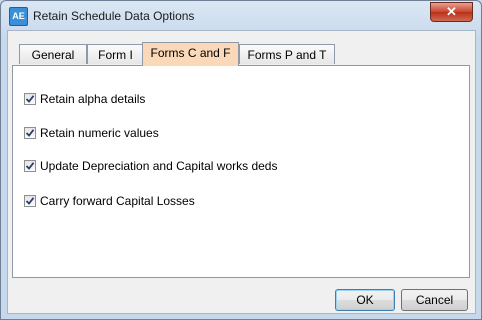  Describe the element at coordinates (434, 300) in the screenshot. I see `cancel-button: Cancel` at that location.